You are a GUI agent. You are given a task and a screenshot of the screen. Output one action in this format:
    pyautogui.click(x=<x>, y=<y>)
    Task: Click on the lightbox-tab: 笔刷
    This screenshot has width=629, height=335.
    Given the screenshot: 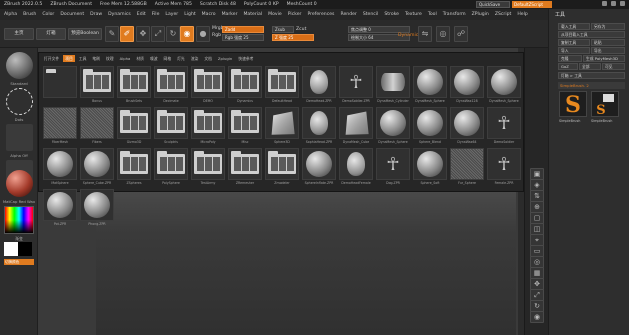 What is the action you would take?
    pyautogui.click(x=96, y=58)
    